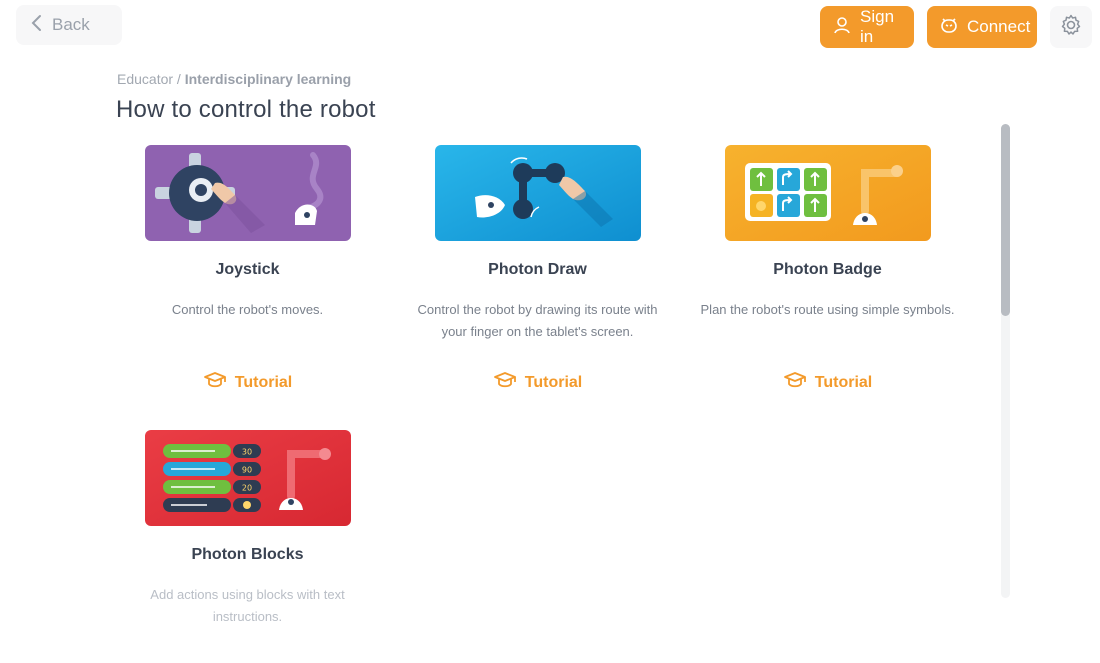 The width and height of the screenshot is (1100, 663). I want to click on gear-icon, so click(1071, 27).